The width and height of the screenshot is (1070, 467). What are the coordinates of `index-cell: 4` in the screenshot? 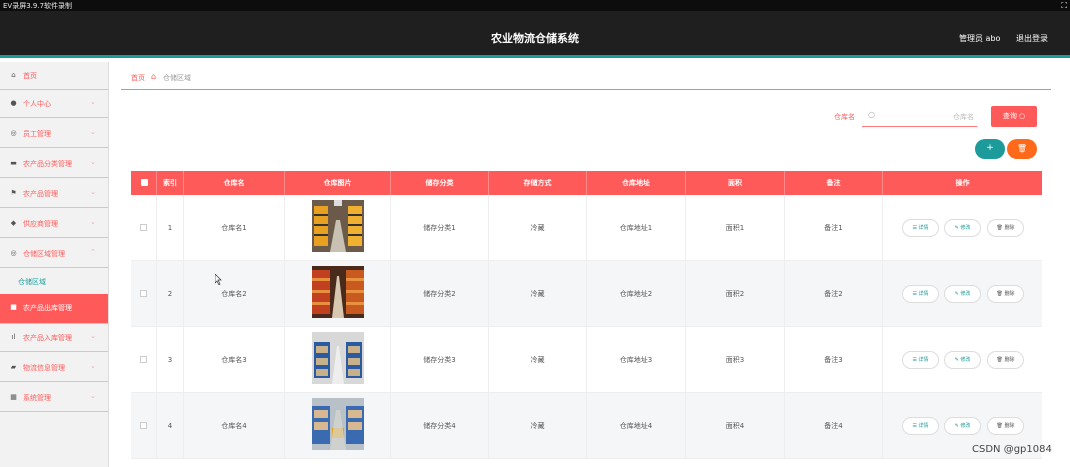 It's located at (170, 426).